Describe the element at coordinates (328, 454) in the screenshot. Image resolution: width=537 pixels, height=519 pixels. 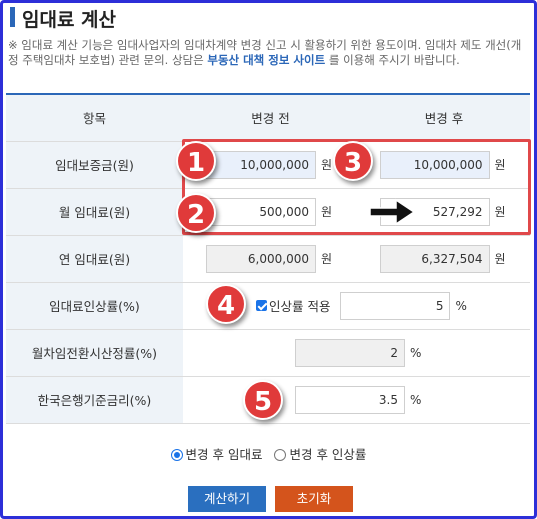
I see `radio-after-rate-label: 변경 후 인상률` at that location.